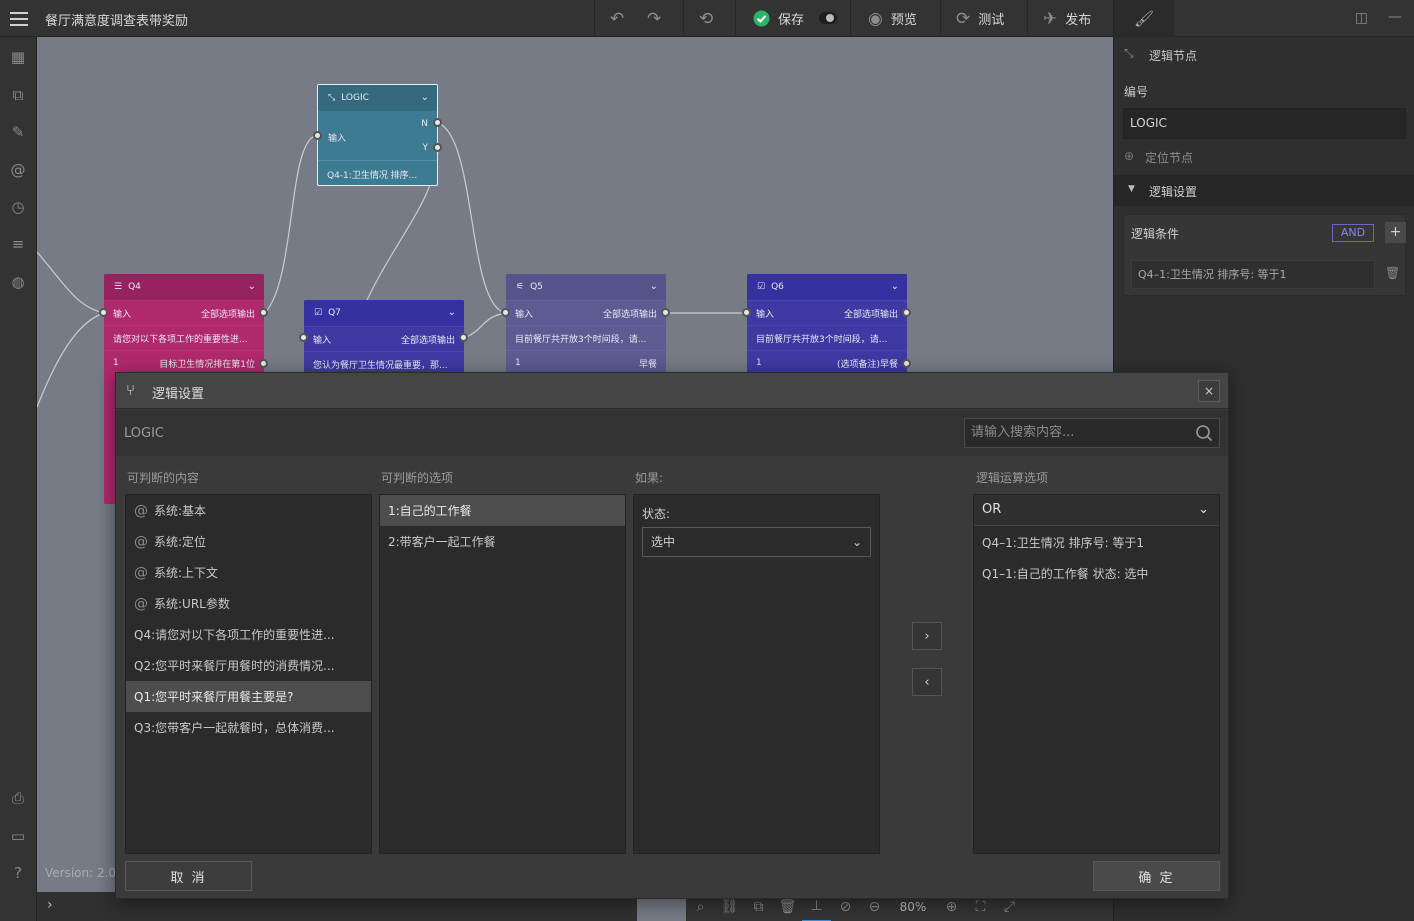 This screenshot has height=921, width=1414. Describe the element at coordinates (437, 147) in the screenshot. I see `logic-y-port` at that location.